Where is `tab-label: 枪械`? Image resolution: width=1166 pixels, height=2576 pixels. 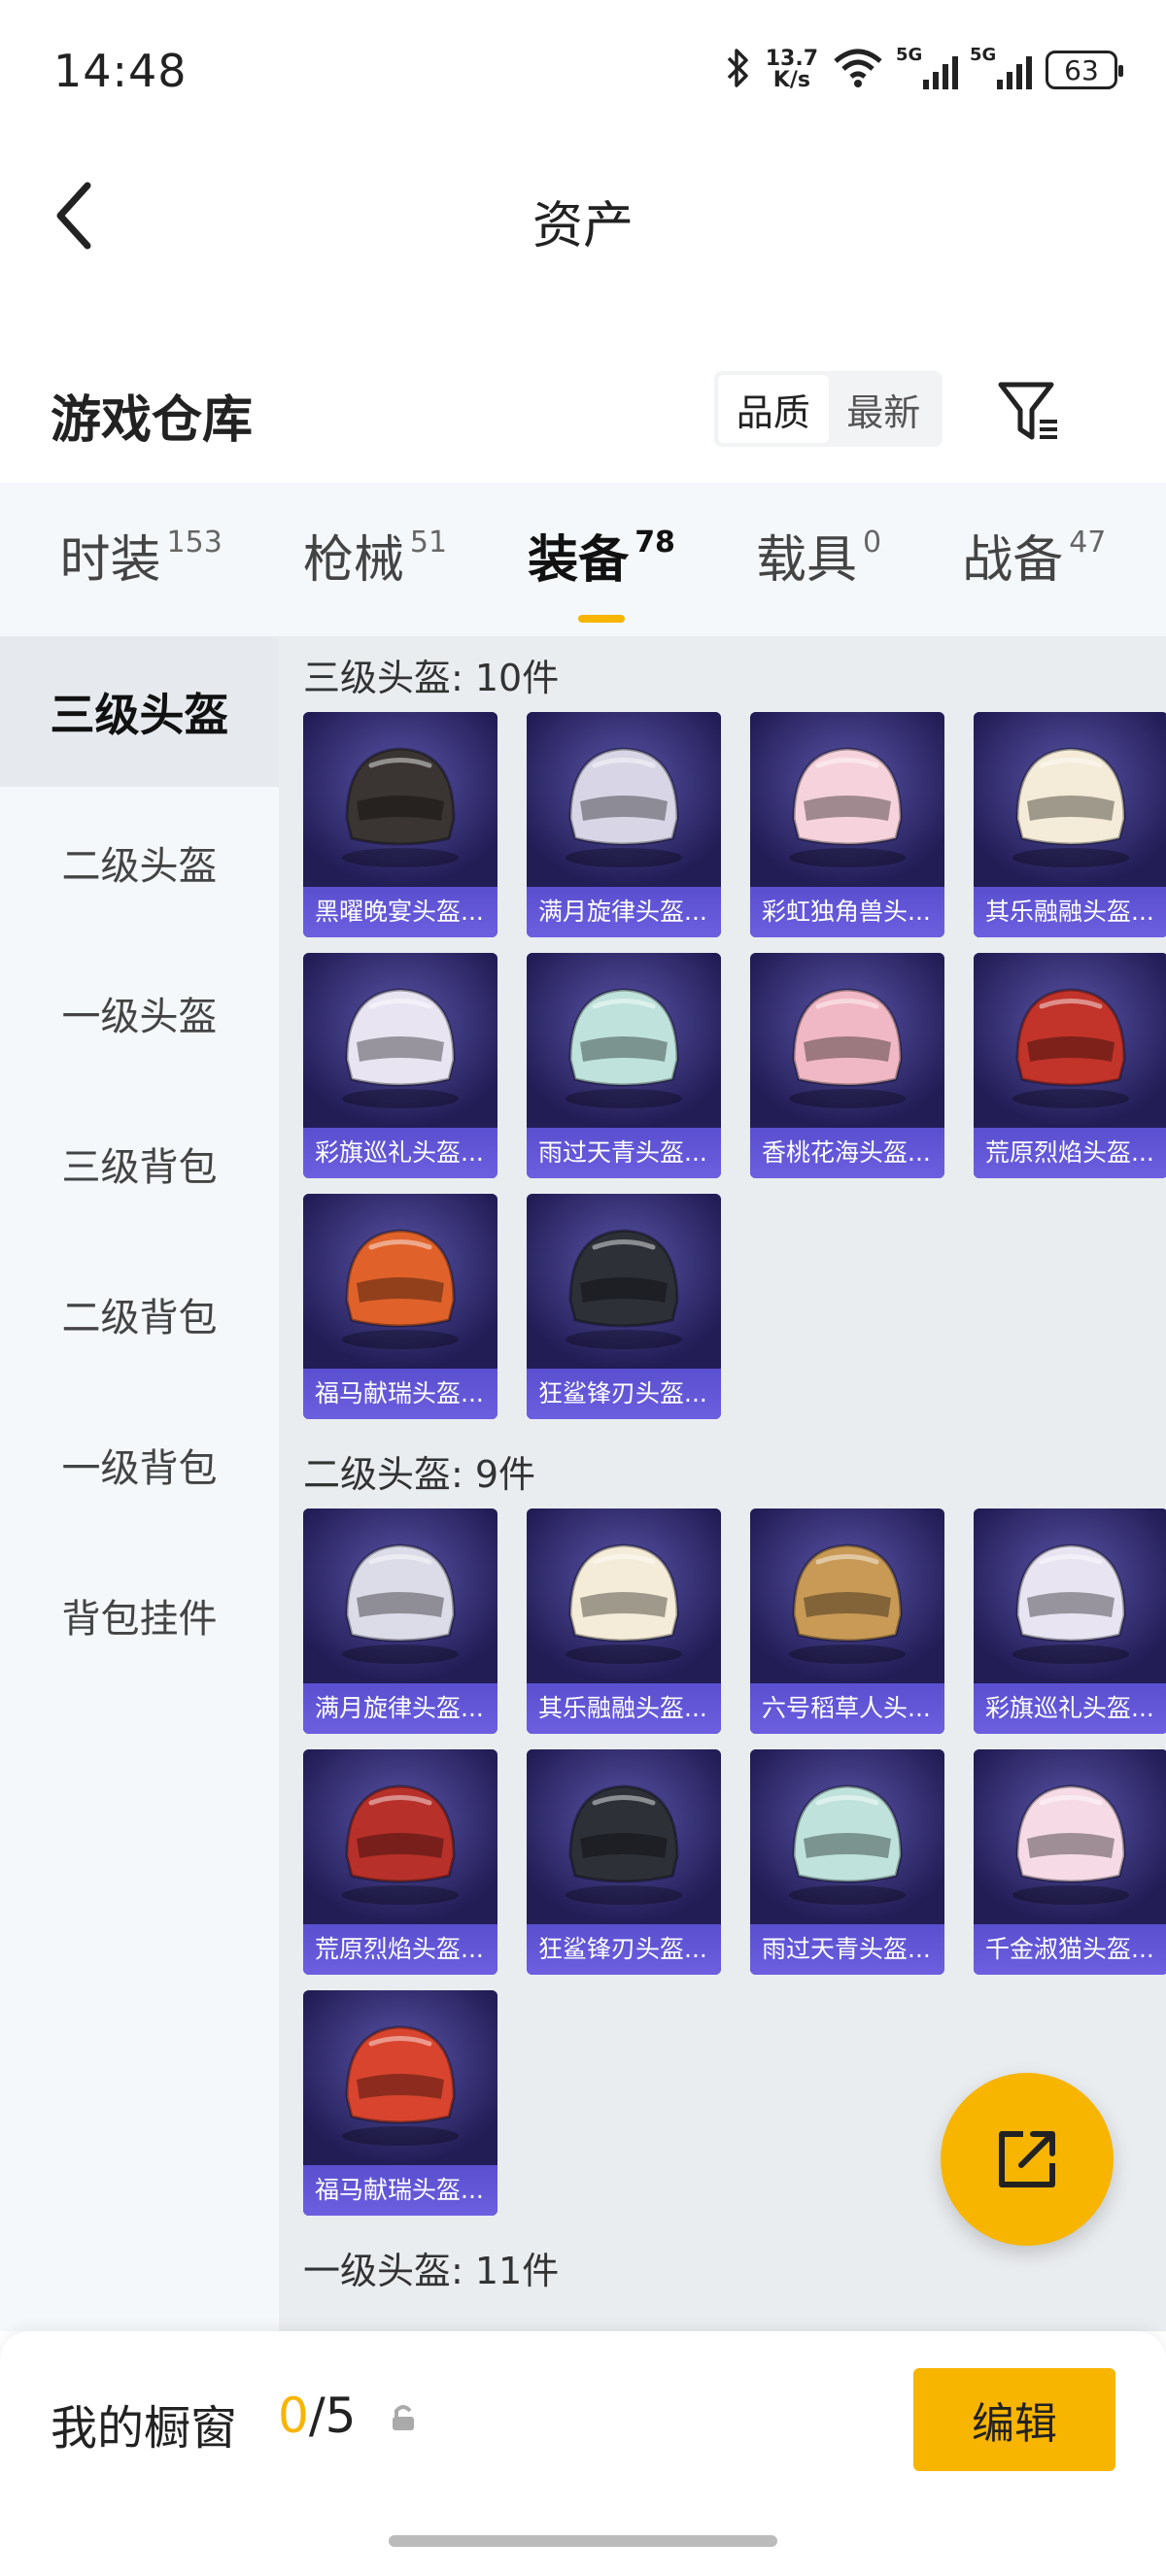
tab-label: 枪械 is located at coordinates (353, 560).